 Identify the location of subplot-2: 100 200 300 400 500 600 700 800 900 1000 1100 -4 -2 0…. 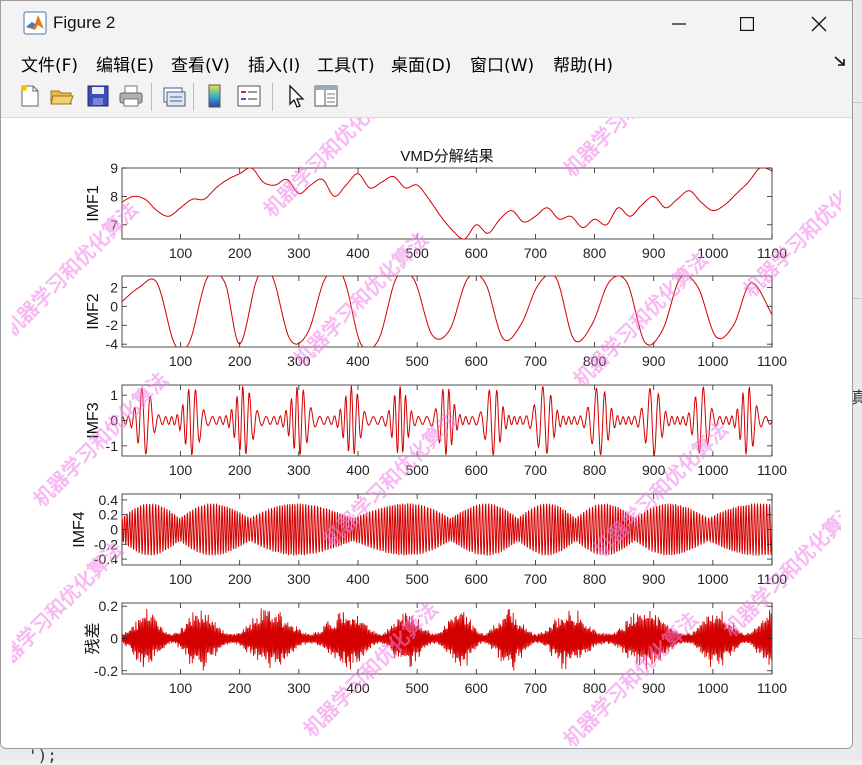
(436, 319).